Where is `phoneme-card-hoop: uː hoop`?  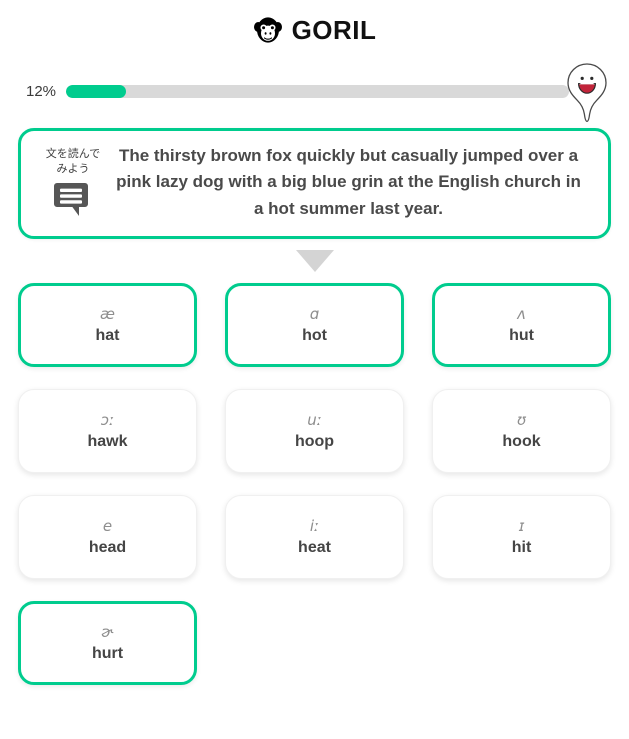 phoneme-card-hoop: uː hoop is located at coordinates (314, 431).